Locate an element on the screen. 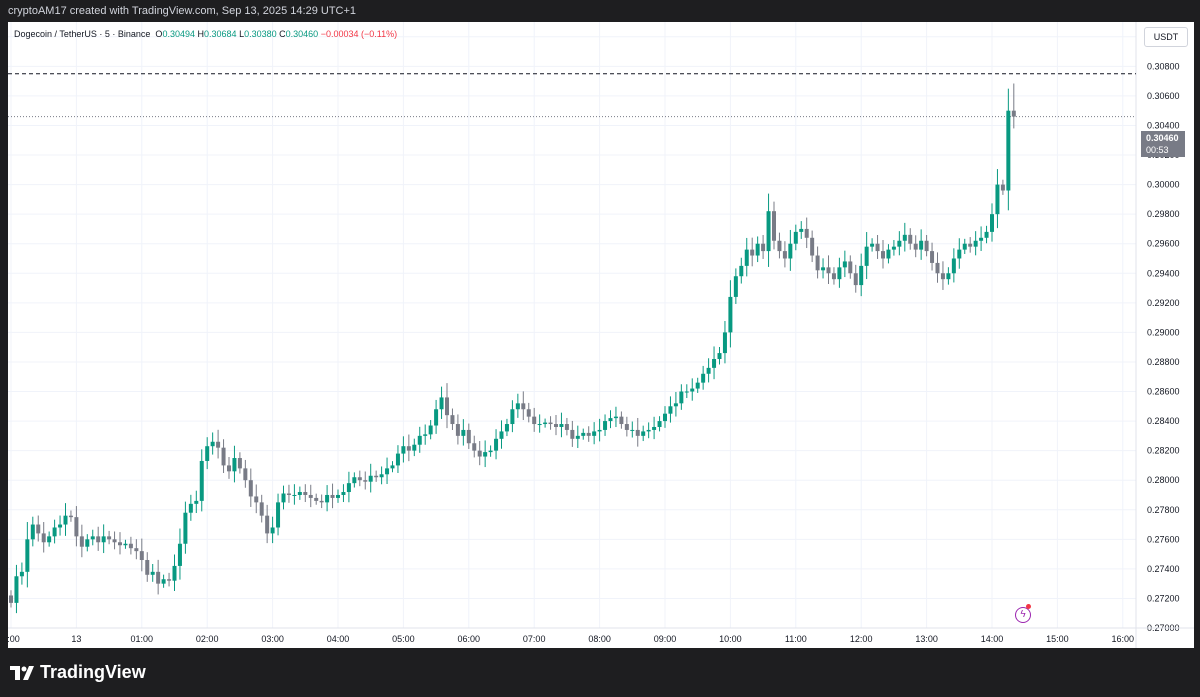  x-tick-label: 13:00 is located at coordinates (926, 639).